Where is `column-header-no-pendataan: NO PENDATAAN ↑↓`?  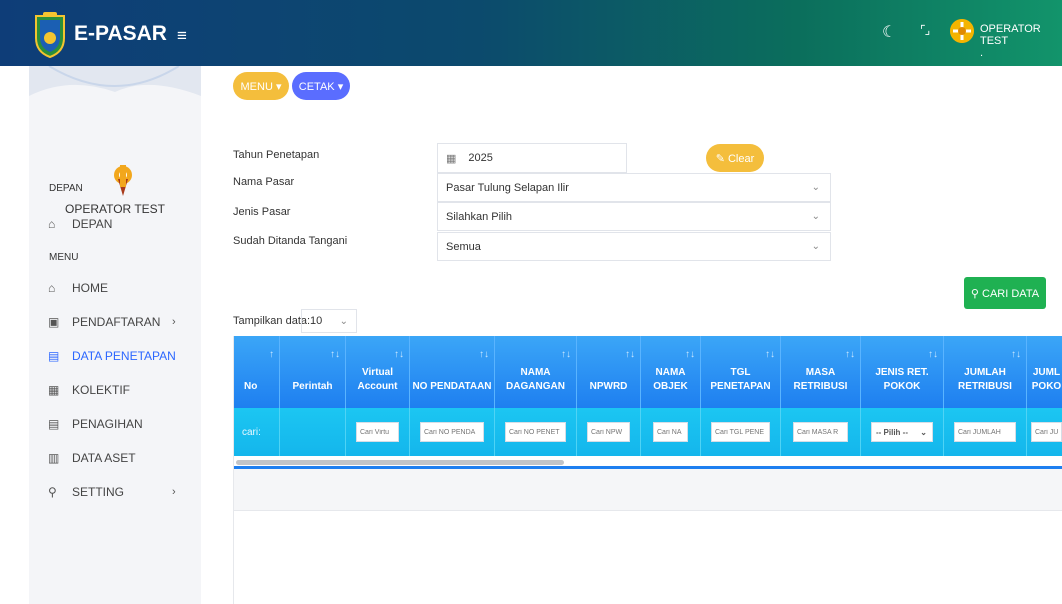 column-header-no-pendataan: NO PENDATAAN ↑↓ is located at coordinates (452, 372).